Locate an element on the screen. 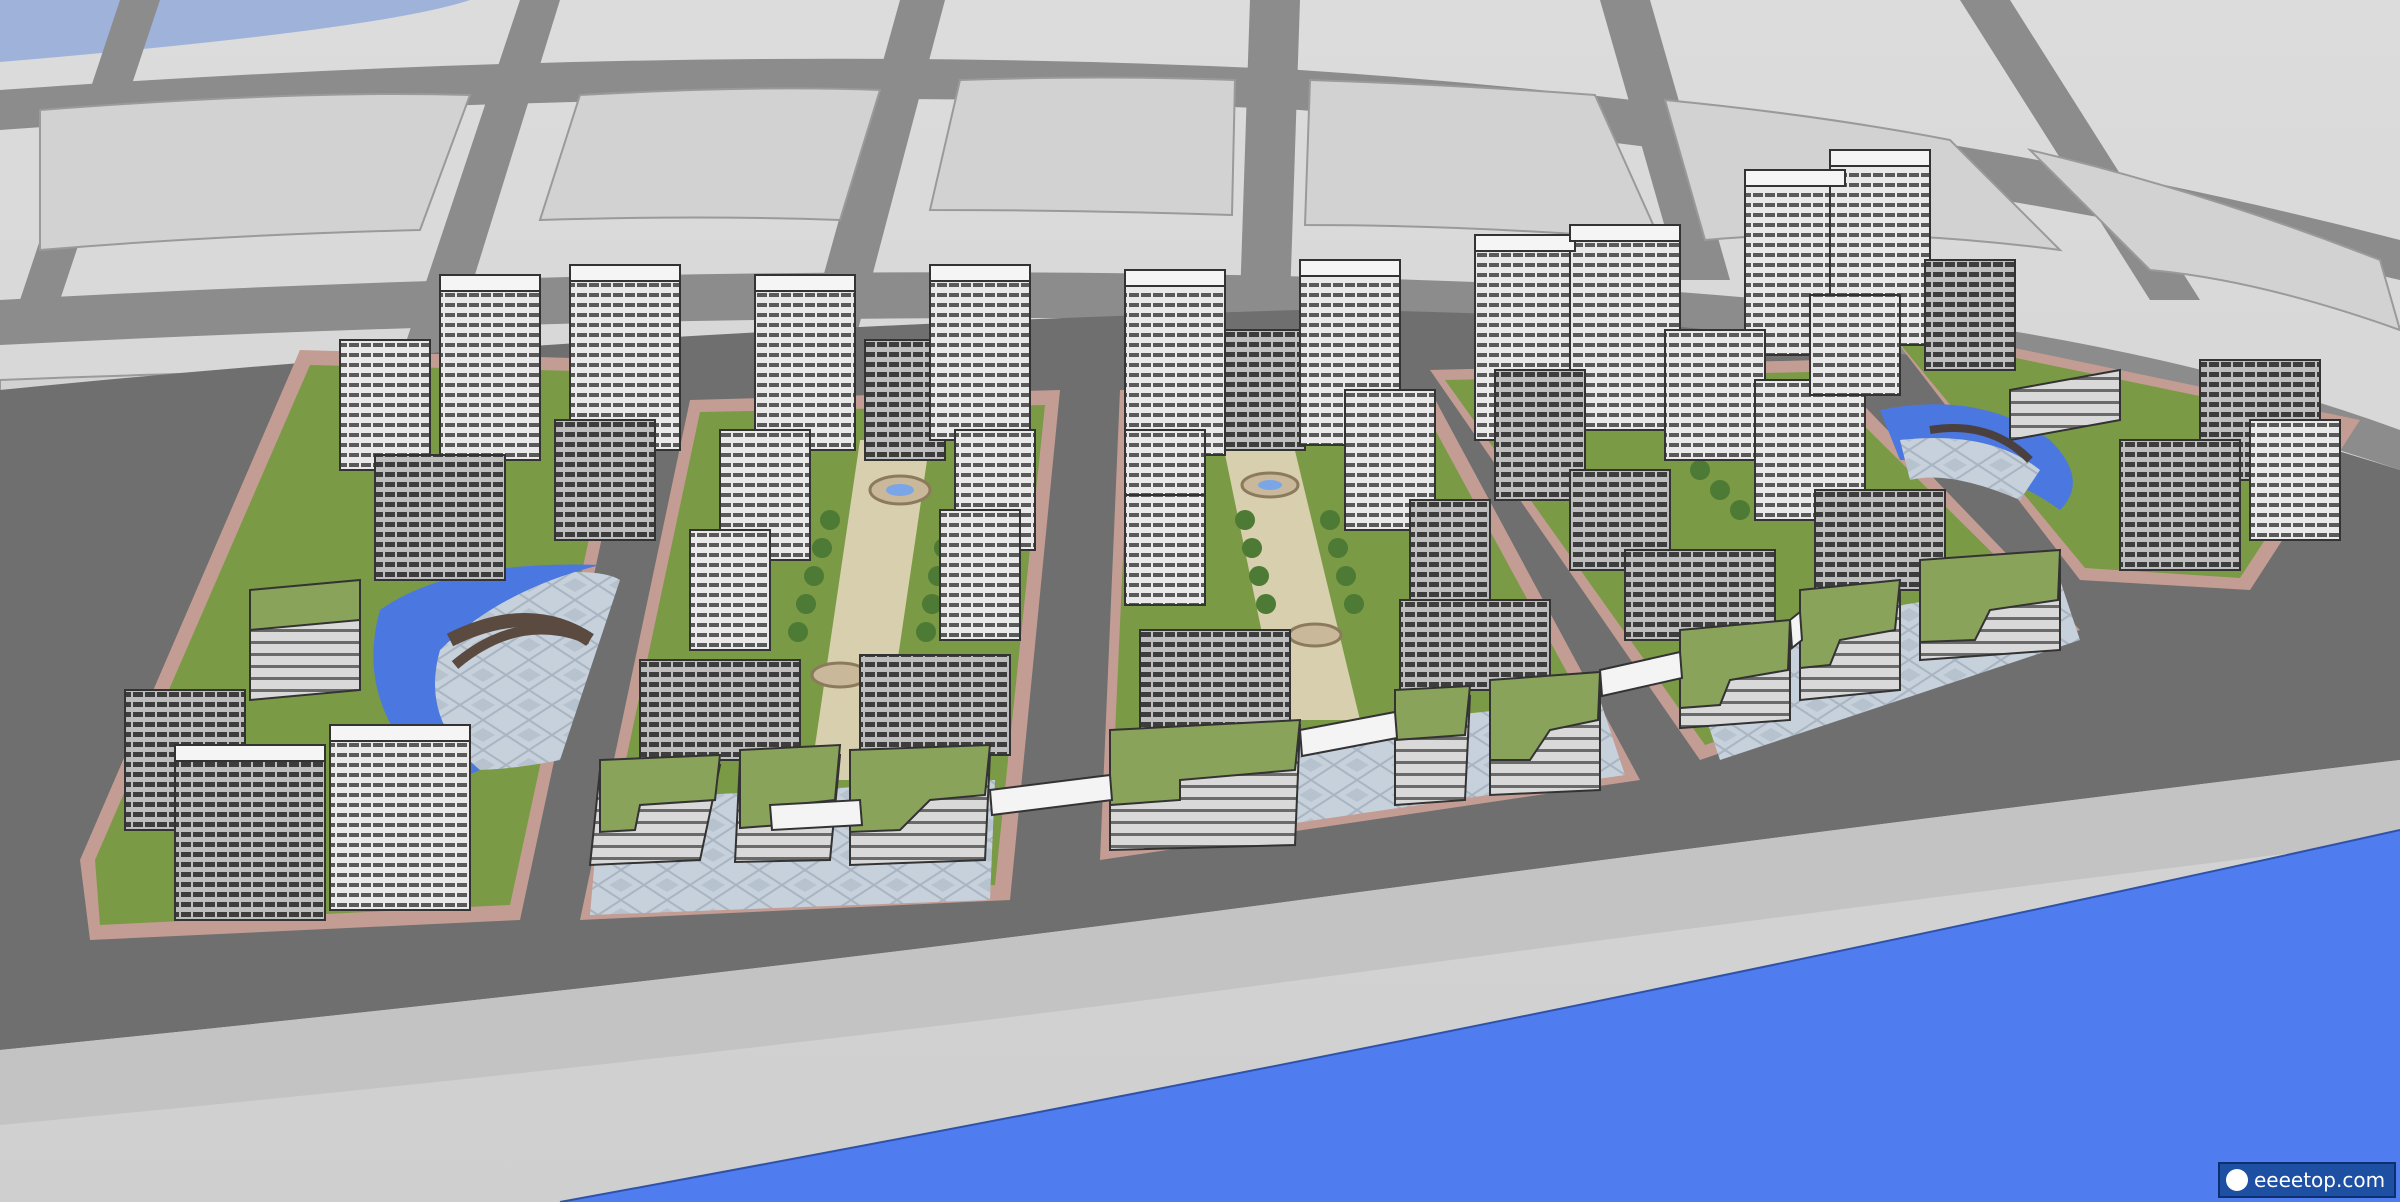  e-tuo-logo-icon is located at coordinates (2237, 1180).